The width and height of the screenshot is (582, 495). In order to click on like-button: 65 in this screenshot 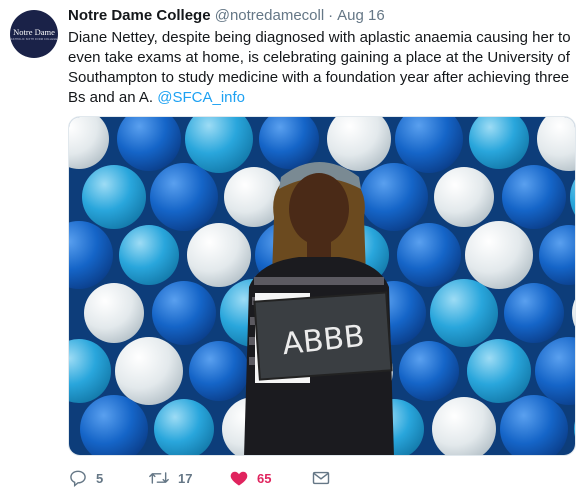, I will do `click(250, 478)`.